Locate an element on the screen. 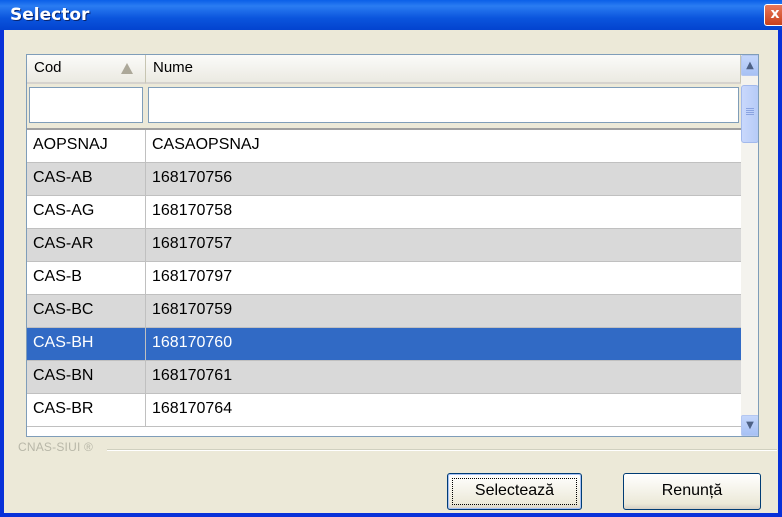 This screenshot has height=517, width=782. cell-cod: AOPSNAJ is located at coordinates (86, 146).